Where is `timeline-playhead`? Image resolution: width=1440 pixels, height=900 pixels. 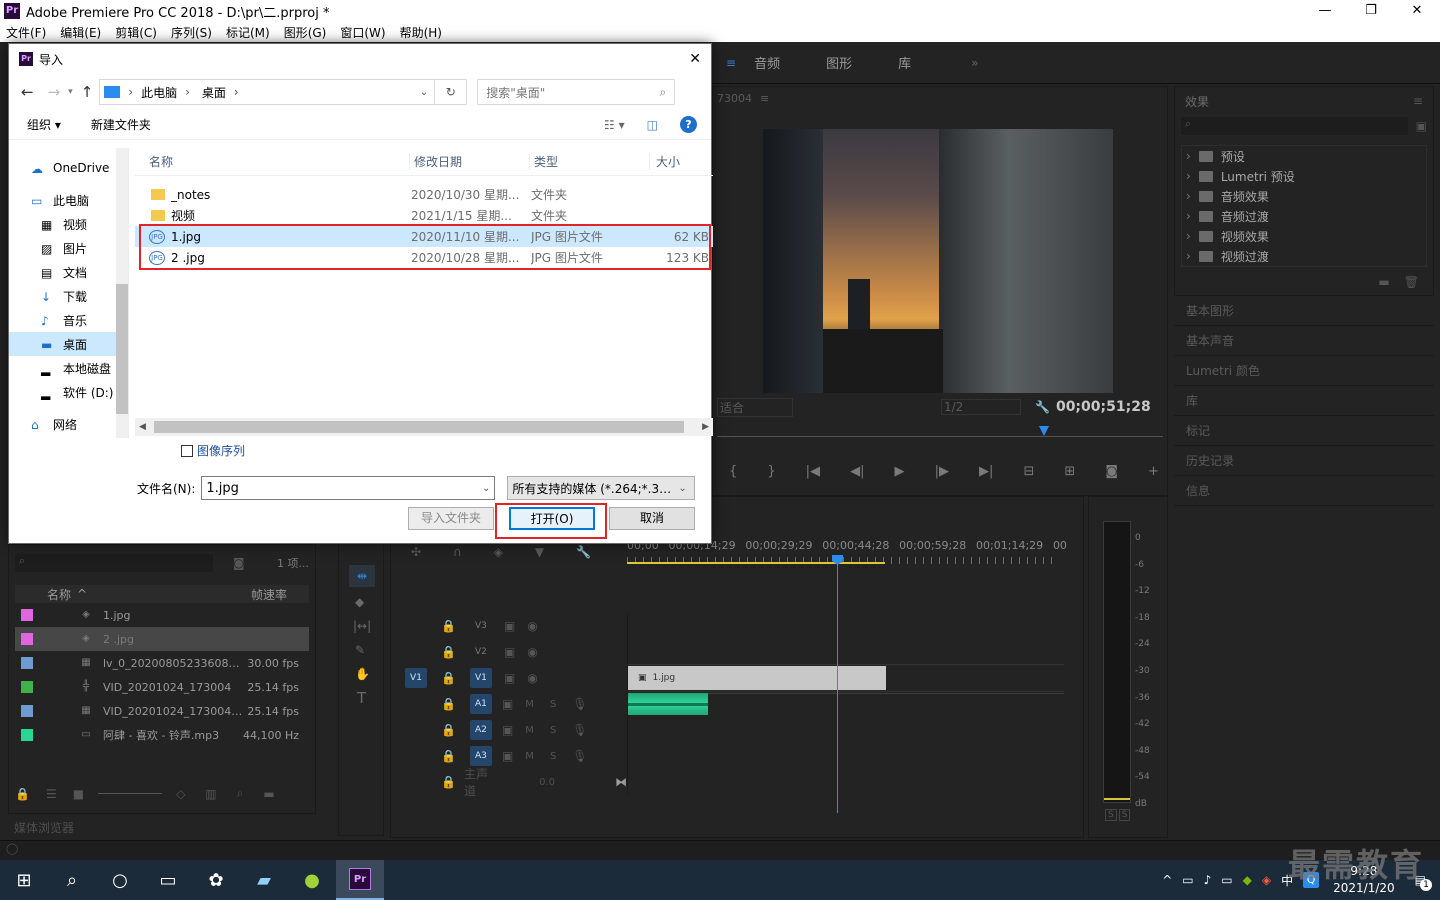
timeline-playhead is located at coordinates (837, 686).